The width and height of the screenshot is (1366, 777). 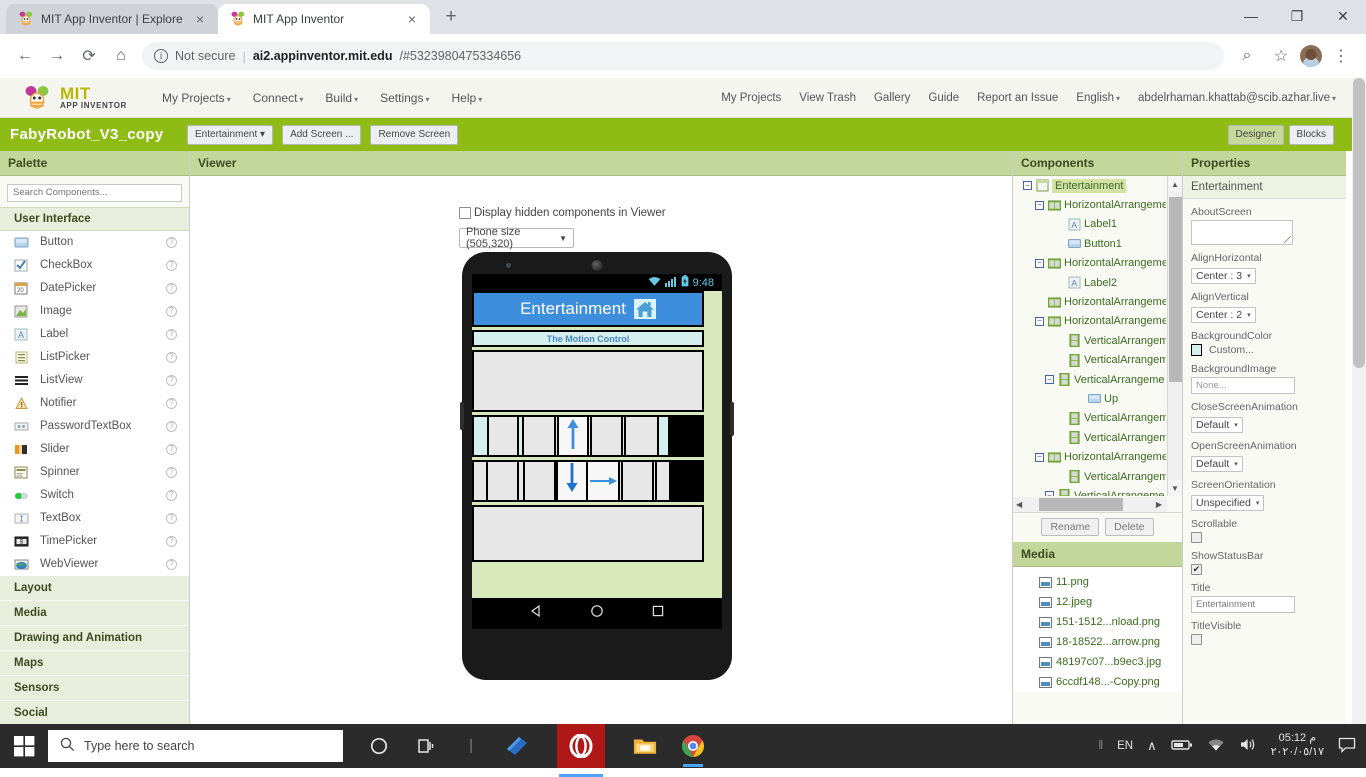 What do you see at coordinates (112, 19) in the screenshot?
I see `browser-tab-1: MIT App Inventor | Explore MIT A ×` at bounding box center [112, 19].